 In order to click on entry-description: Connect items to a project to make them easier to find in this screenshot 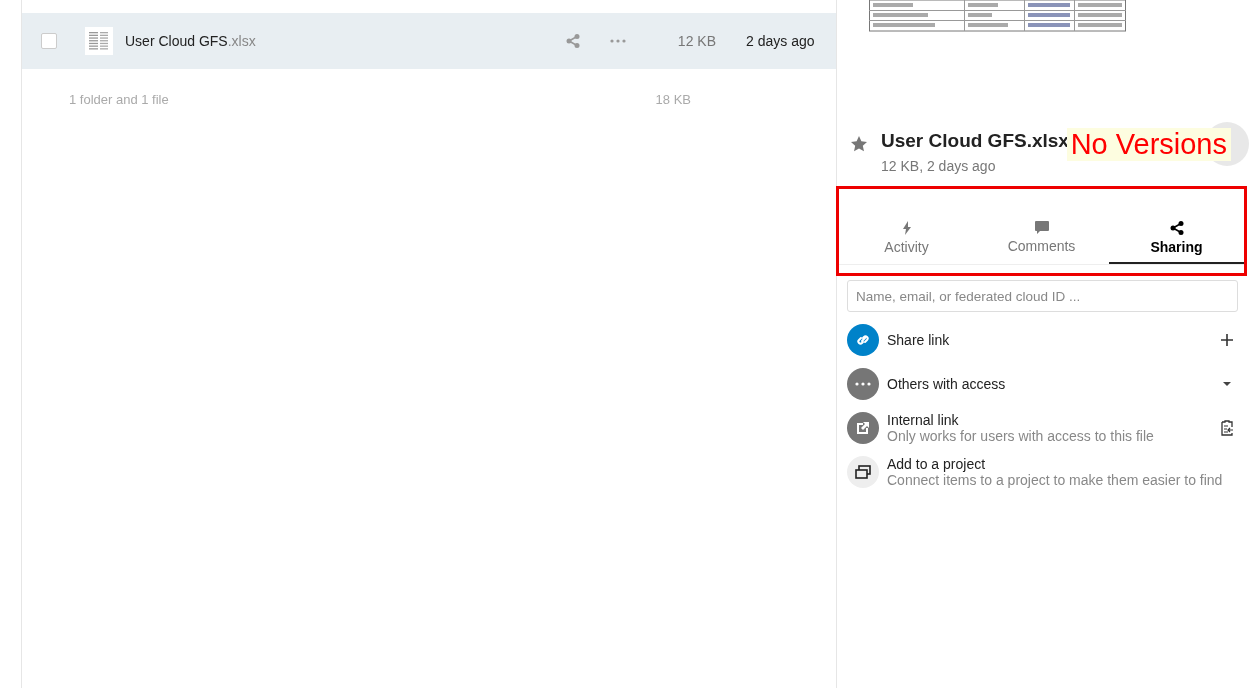, I will do `click(1055, 480)`.